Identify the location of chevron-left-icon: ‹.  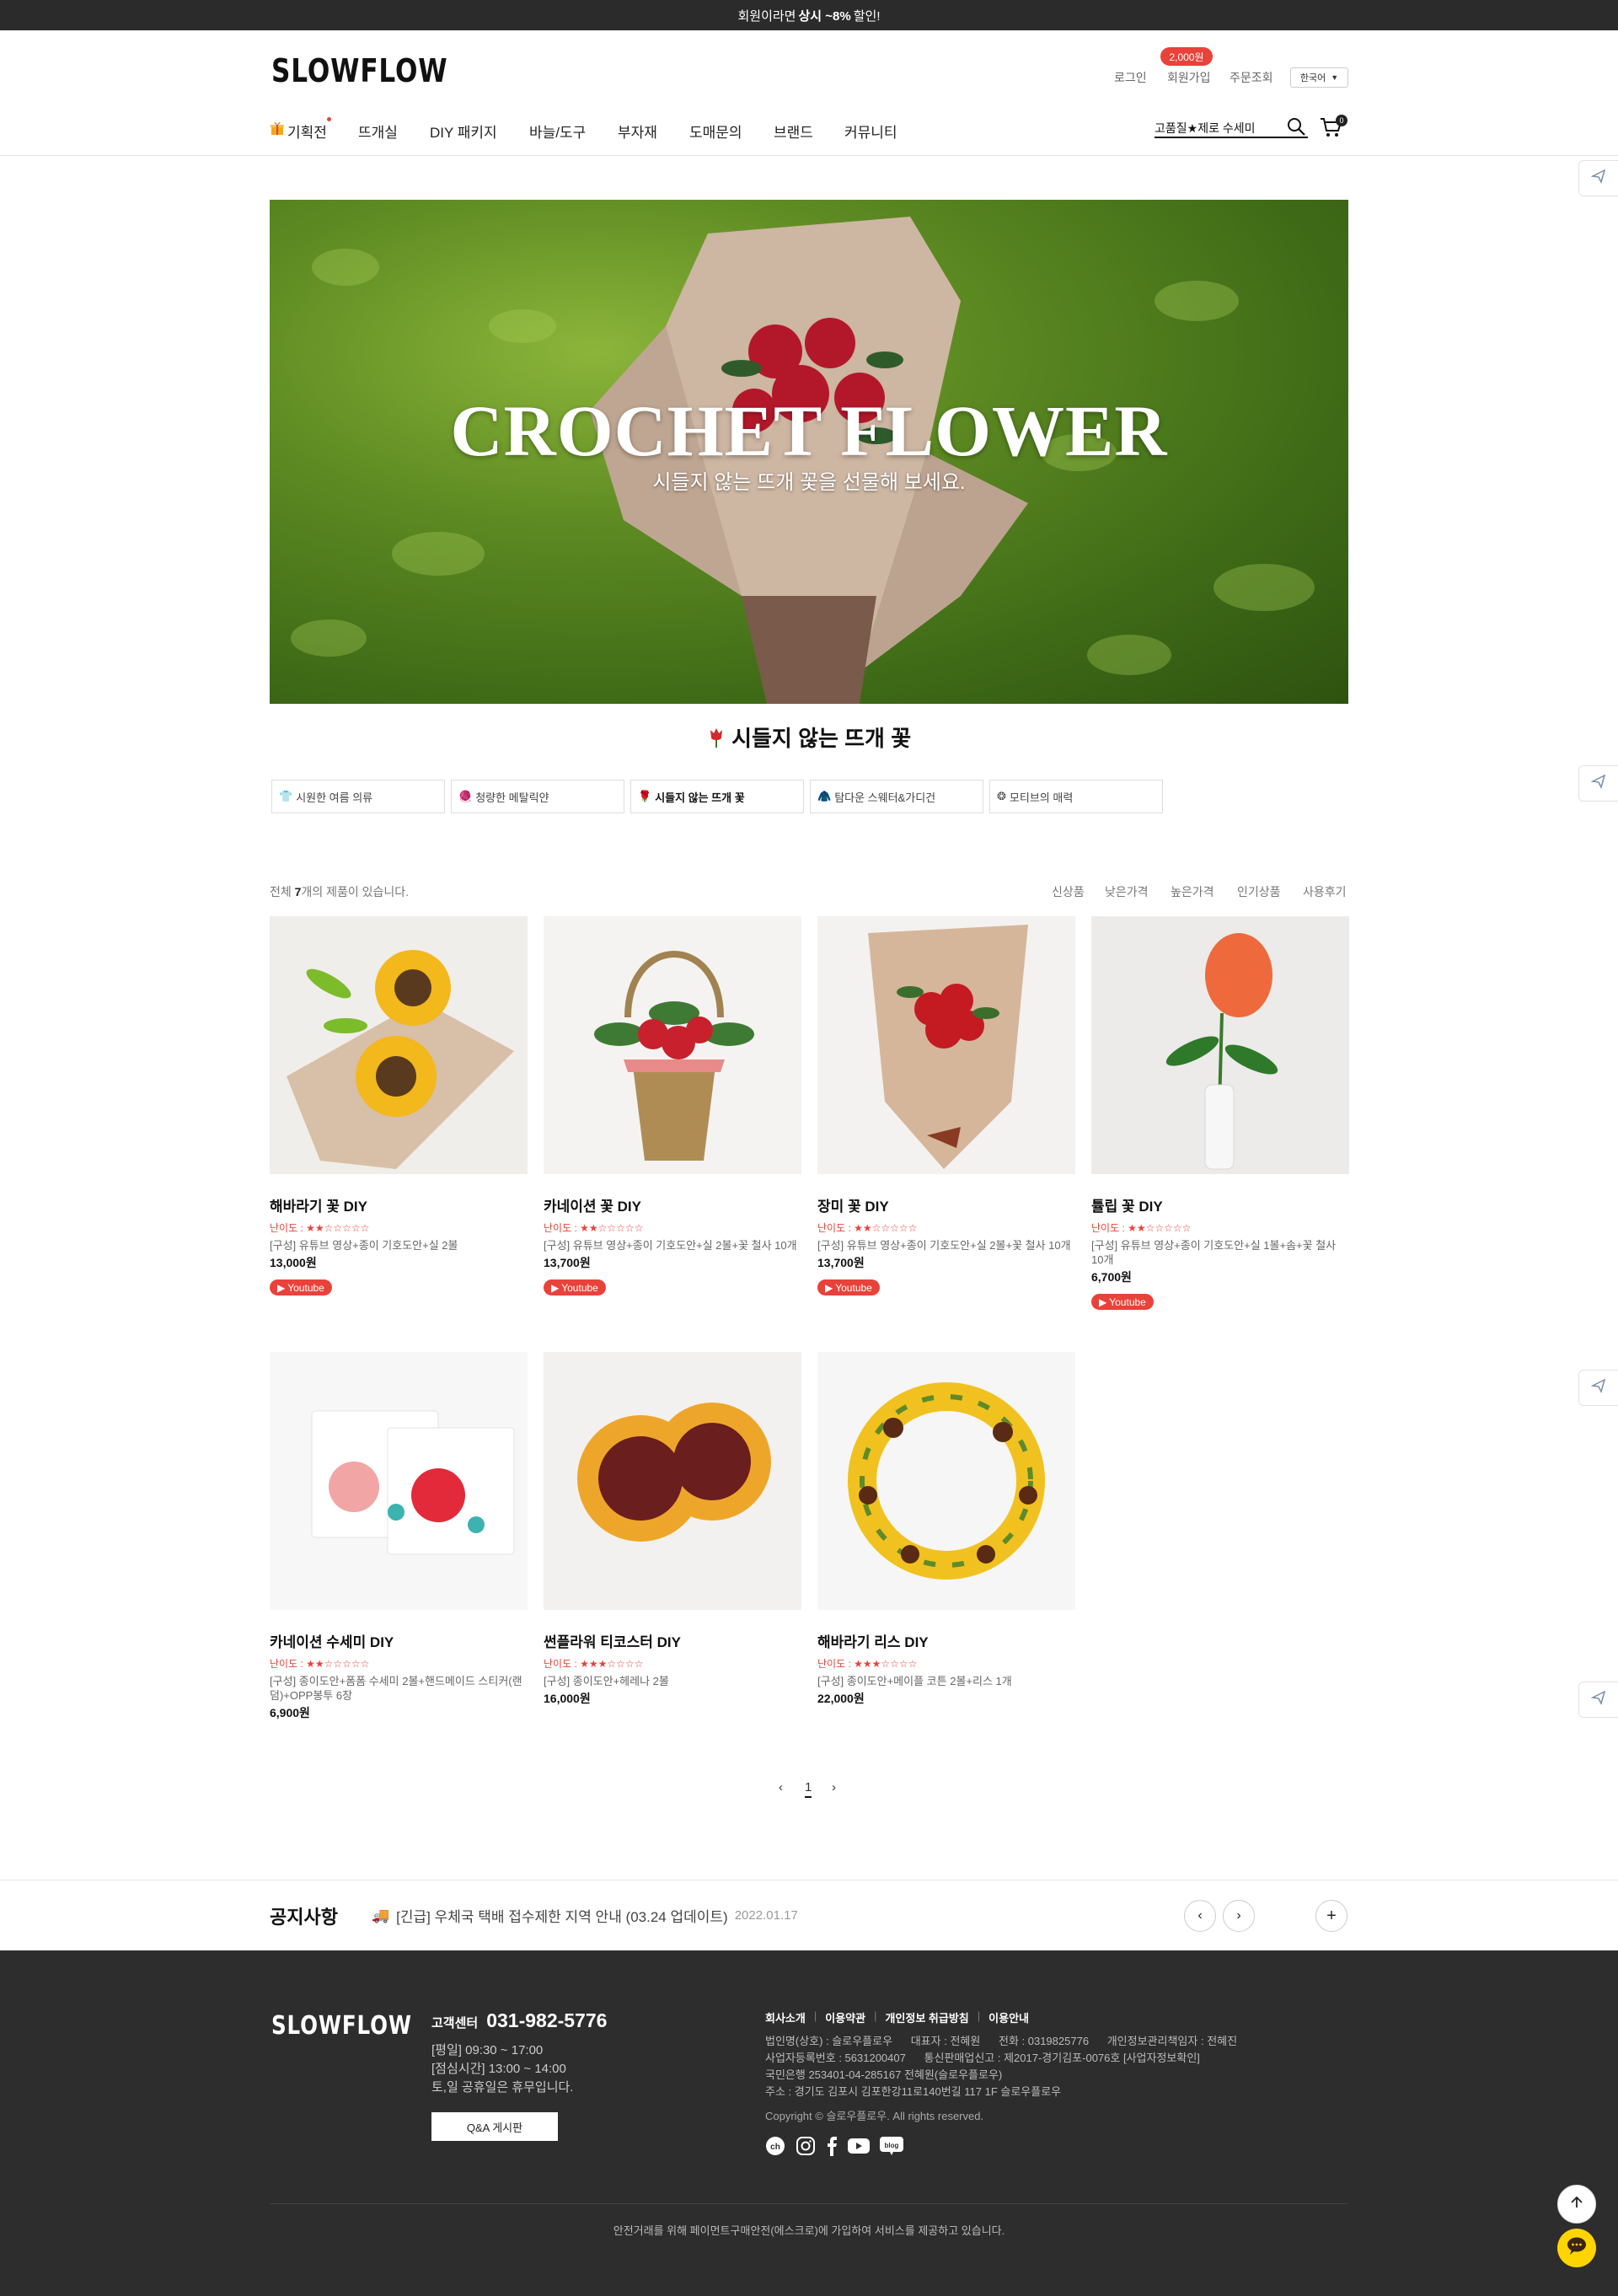
(1200, 1915).